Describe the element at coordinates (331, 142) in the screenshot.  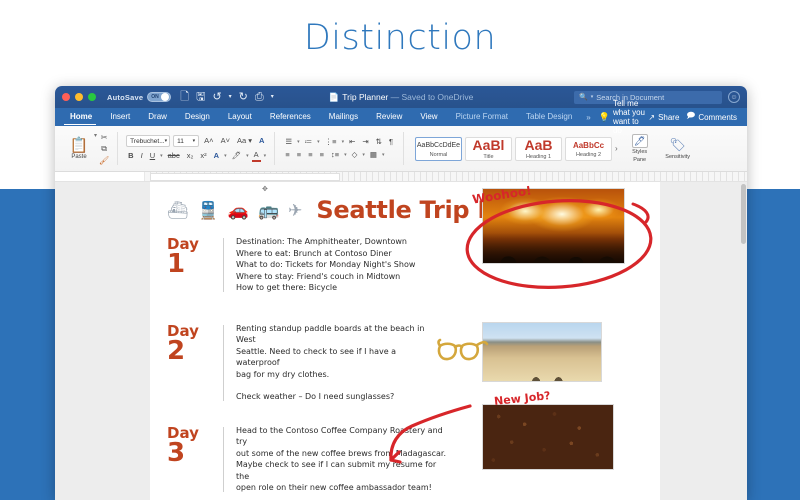
I see `multilevel-list-icon: ⋮≡` at that location.